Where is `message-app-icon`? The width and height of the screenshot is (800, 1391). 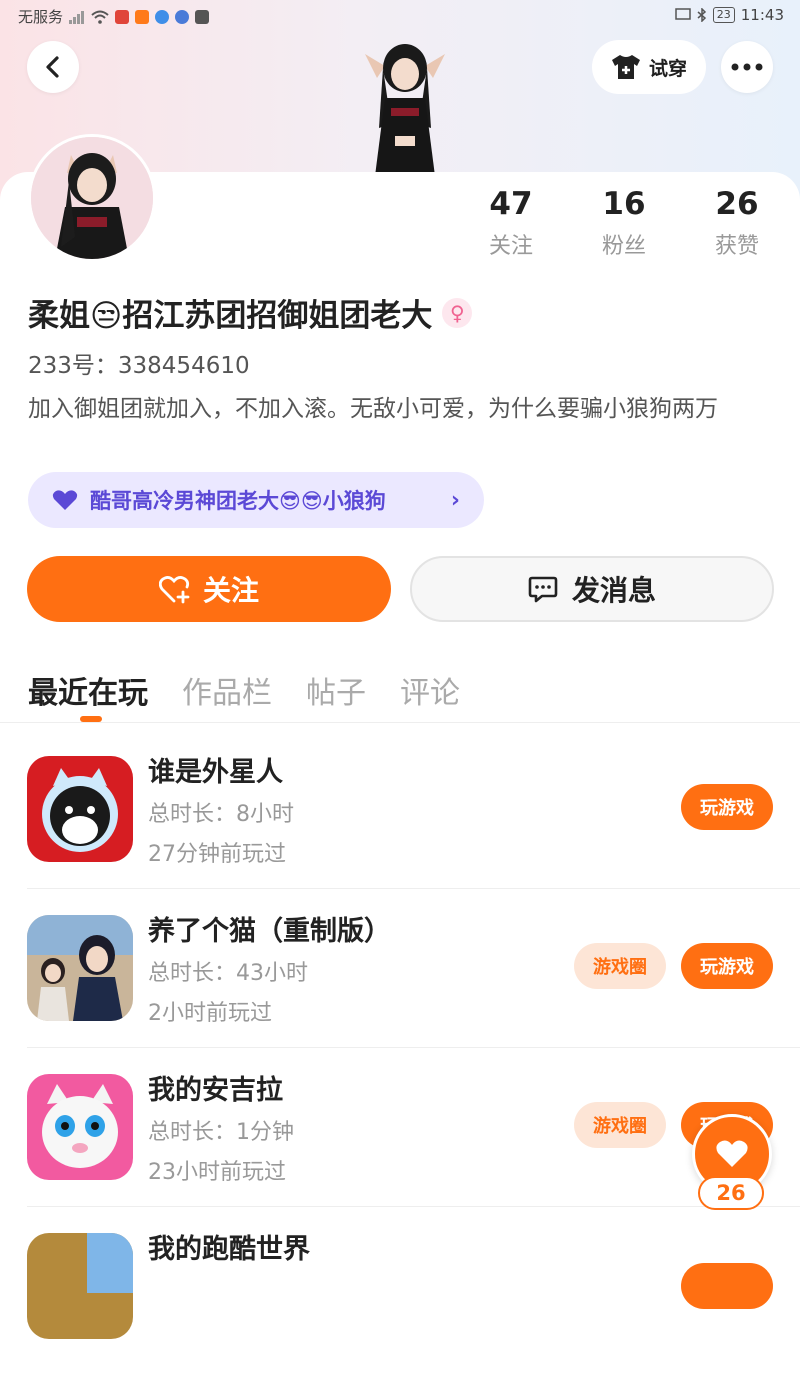
message-app-icon is located at coordinates (202, 16).